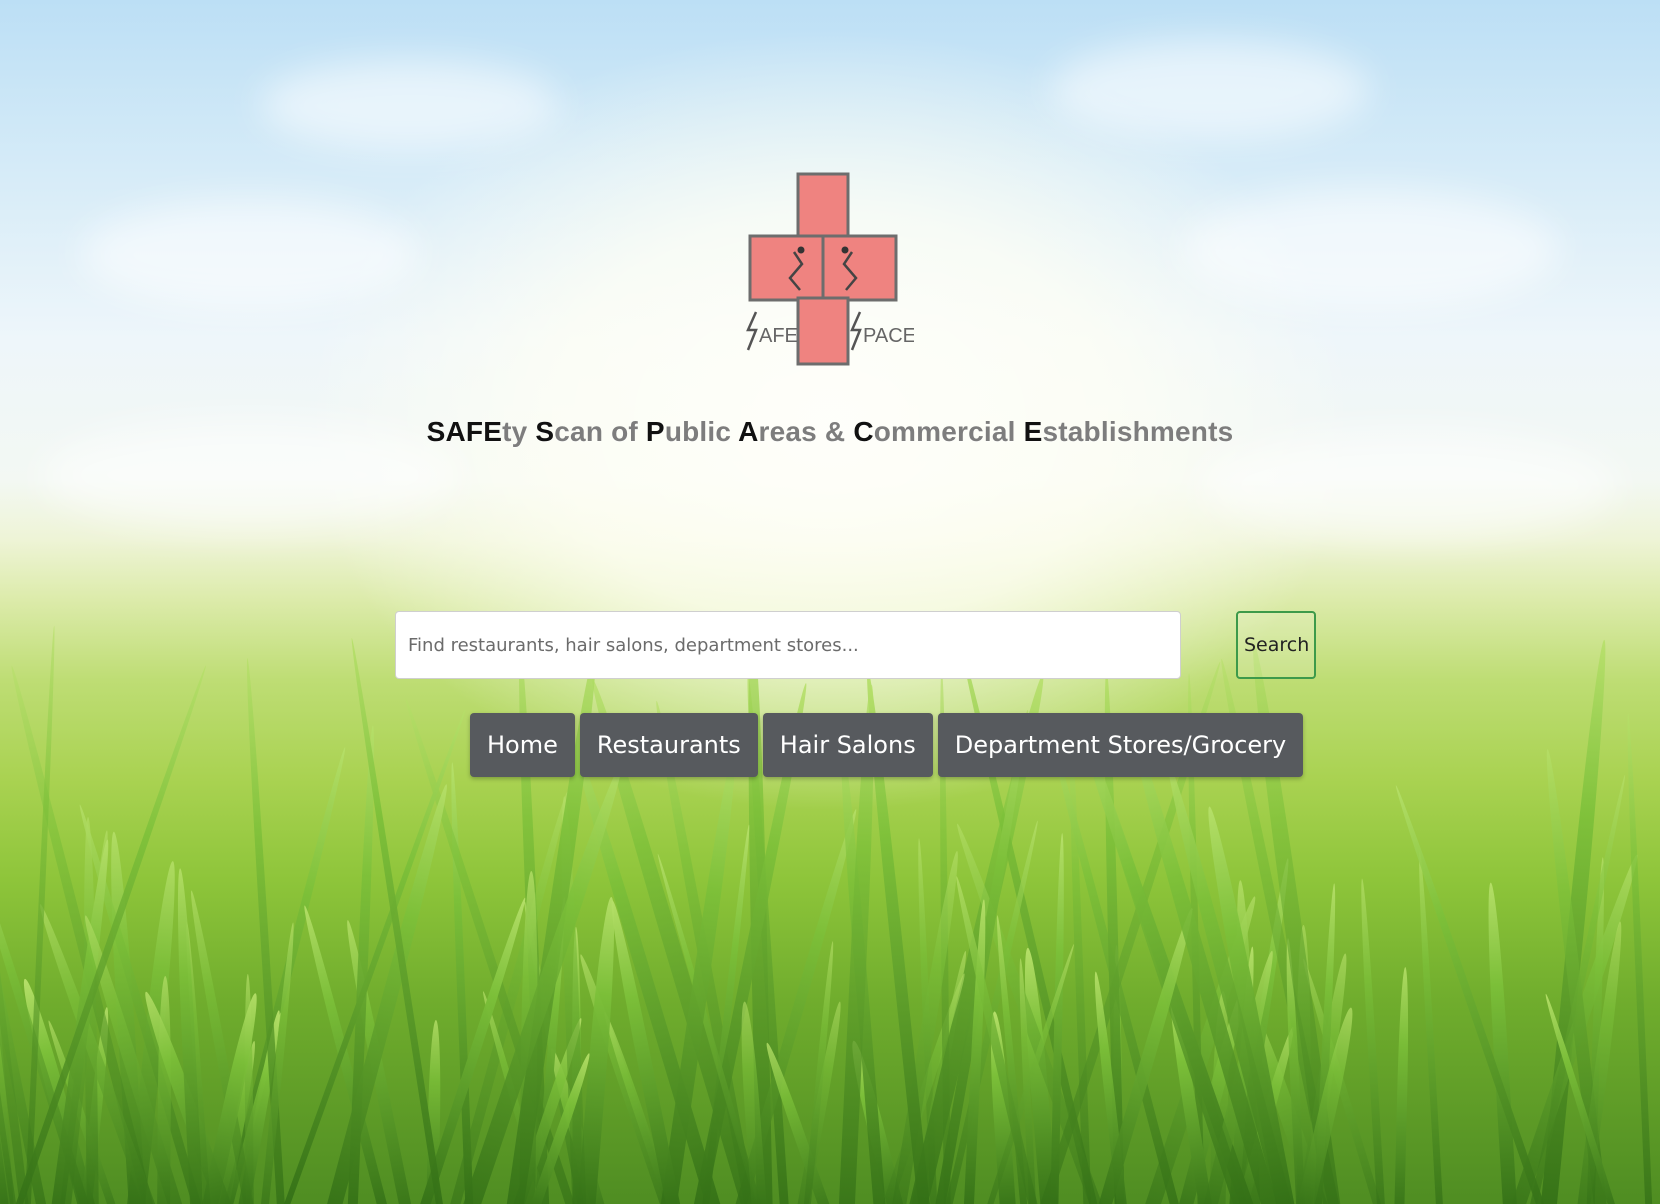 The width and height of the screenshot is (1660, 1204). What do you see at coordinates (845, 250) in the screenshot?
I see `logo-figure-head-right` at bounding box center [845, 250].